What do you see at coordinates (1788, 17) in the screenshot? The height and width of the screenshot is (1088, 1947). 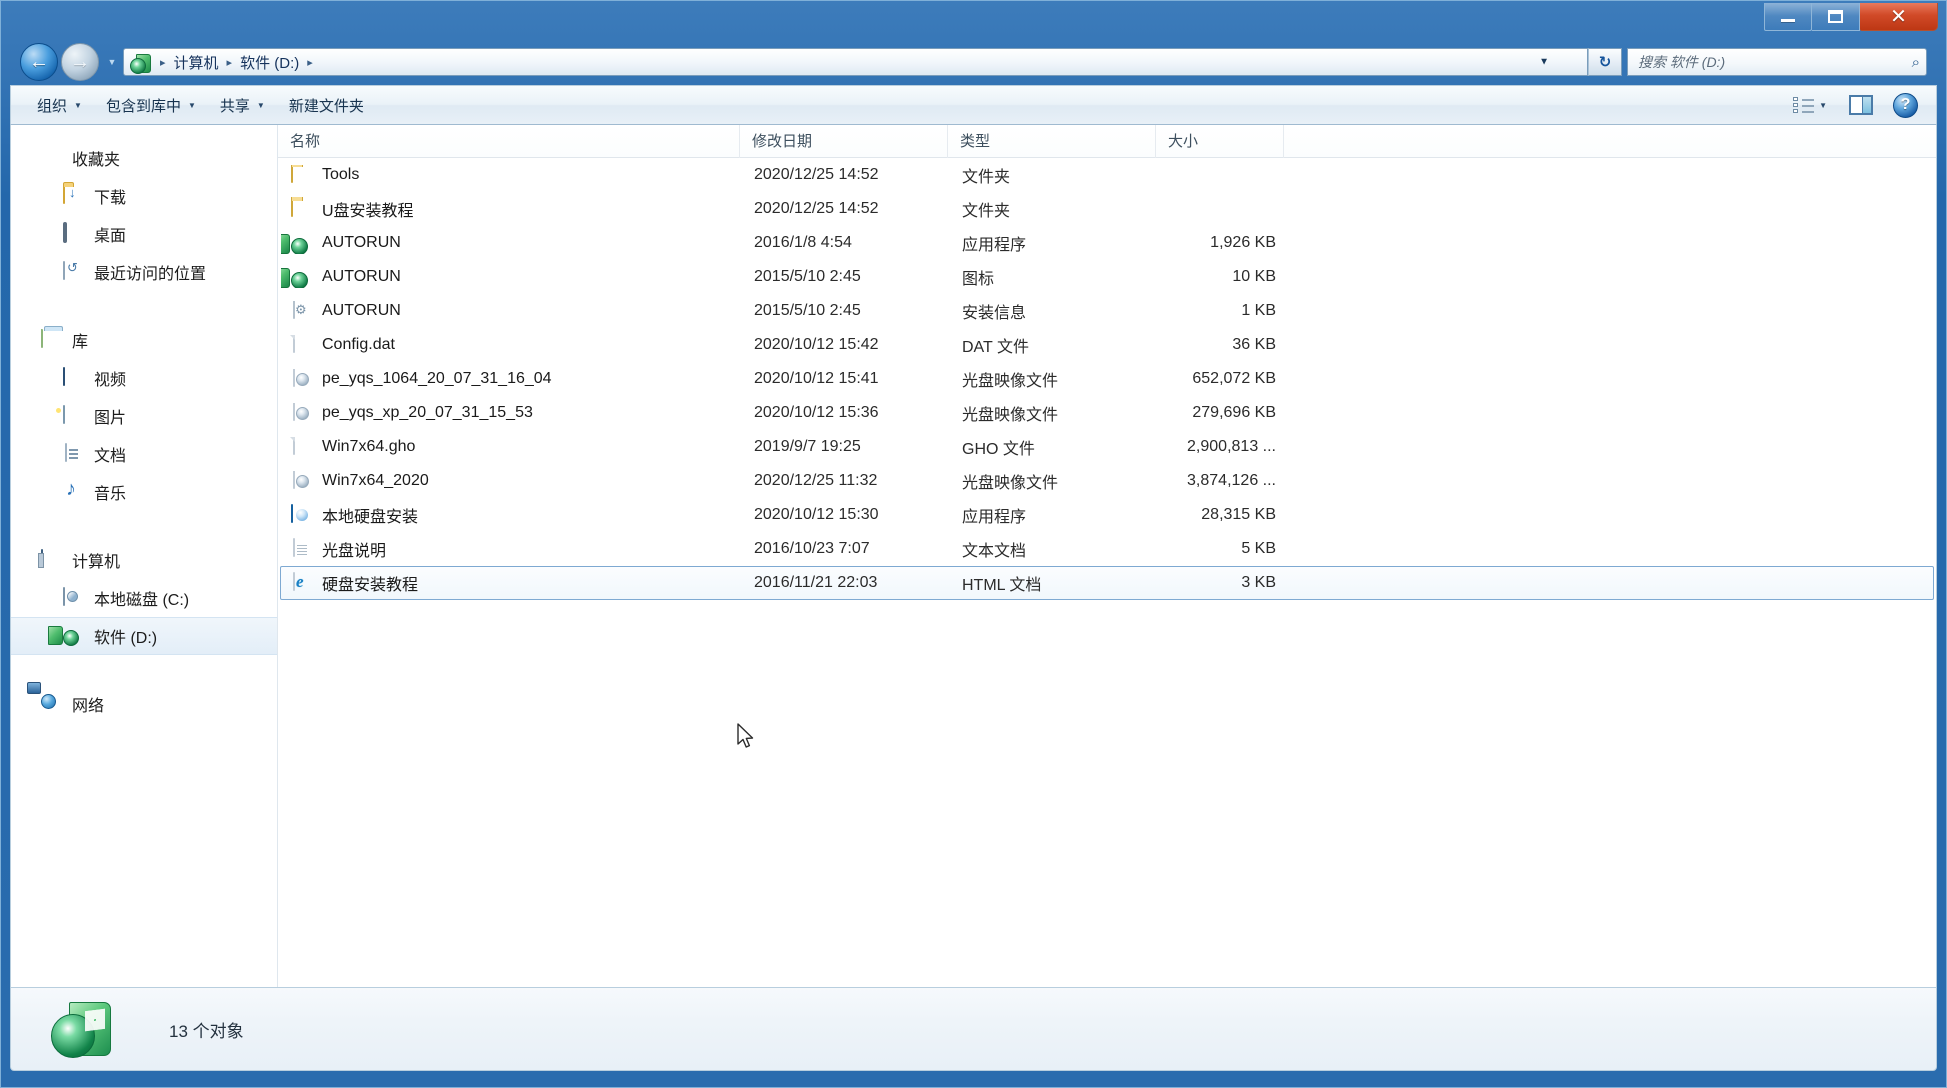 I see `minimize-button` at bounding box center [1788, 17].